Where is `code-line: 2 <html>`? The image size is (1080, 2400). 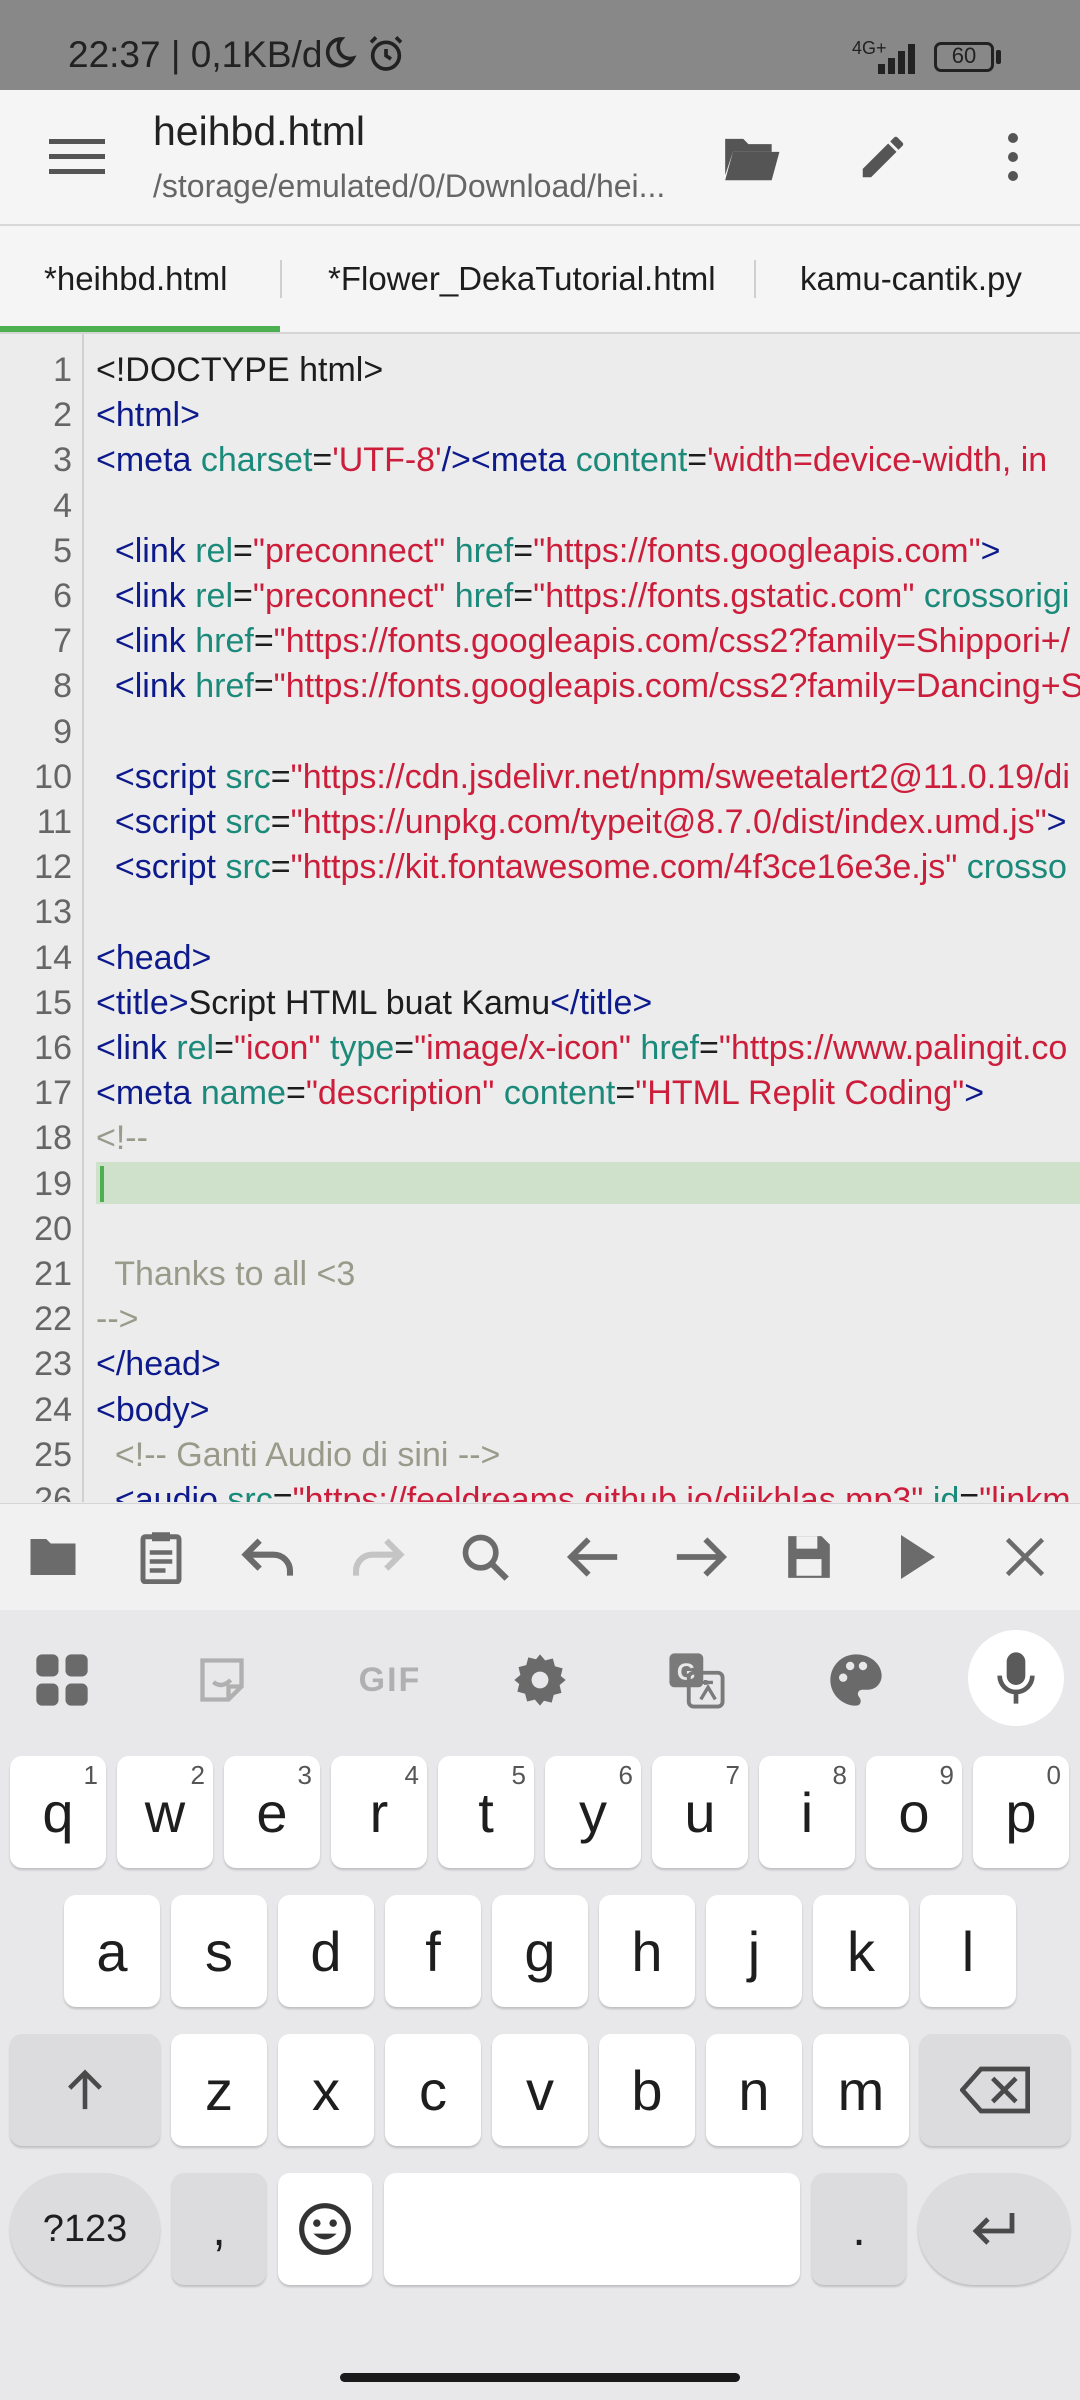 code-line: 2 <html> is located at coordinates (540, 415).